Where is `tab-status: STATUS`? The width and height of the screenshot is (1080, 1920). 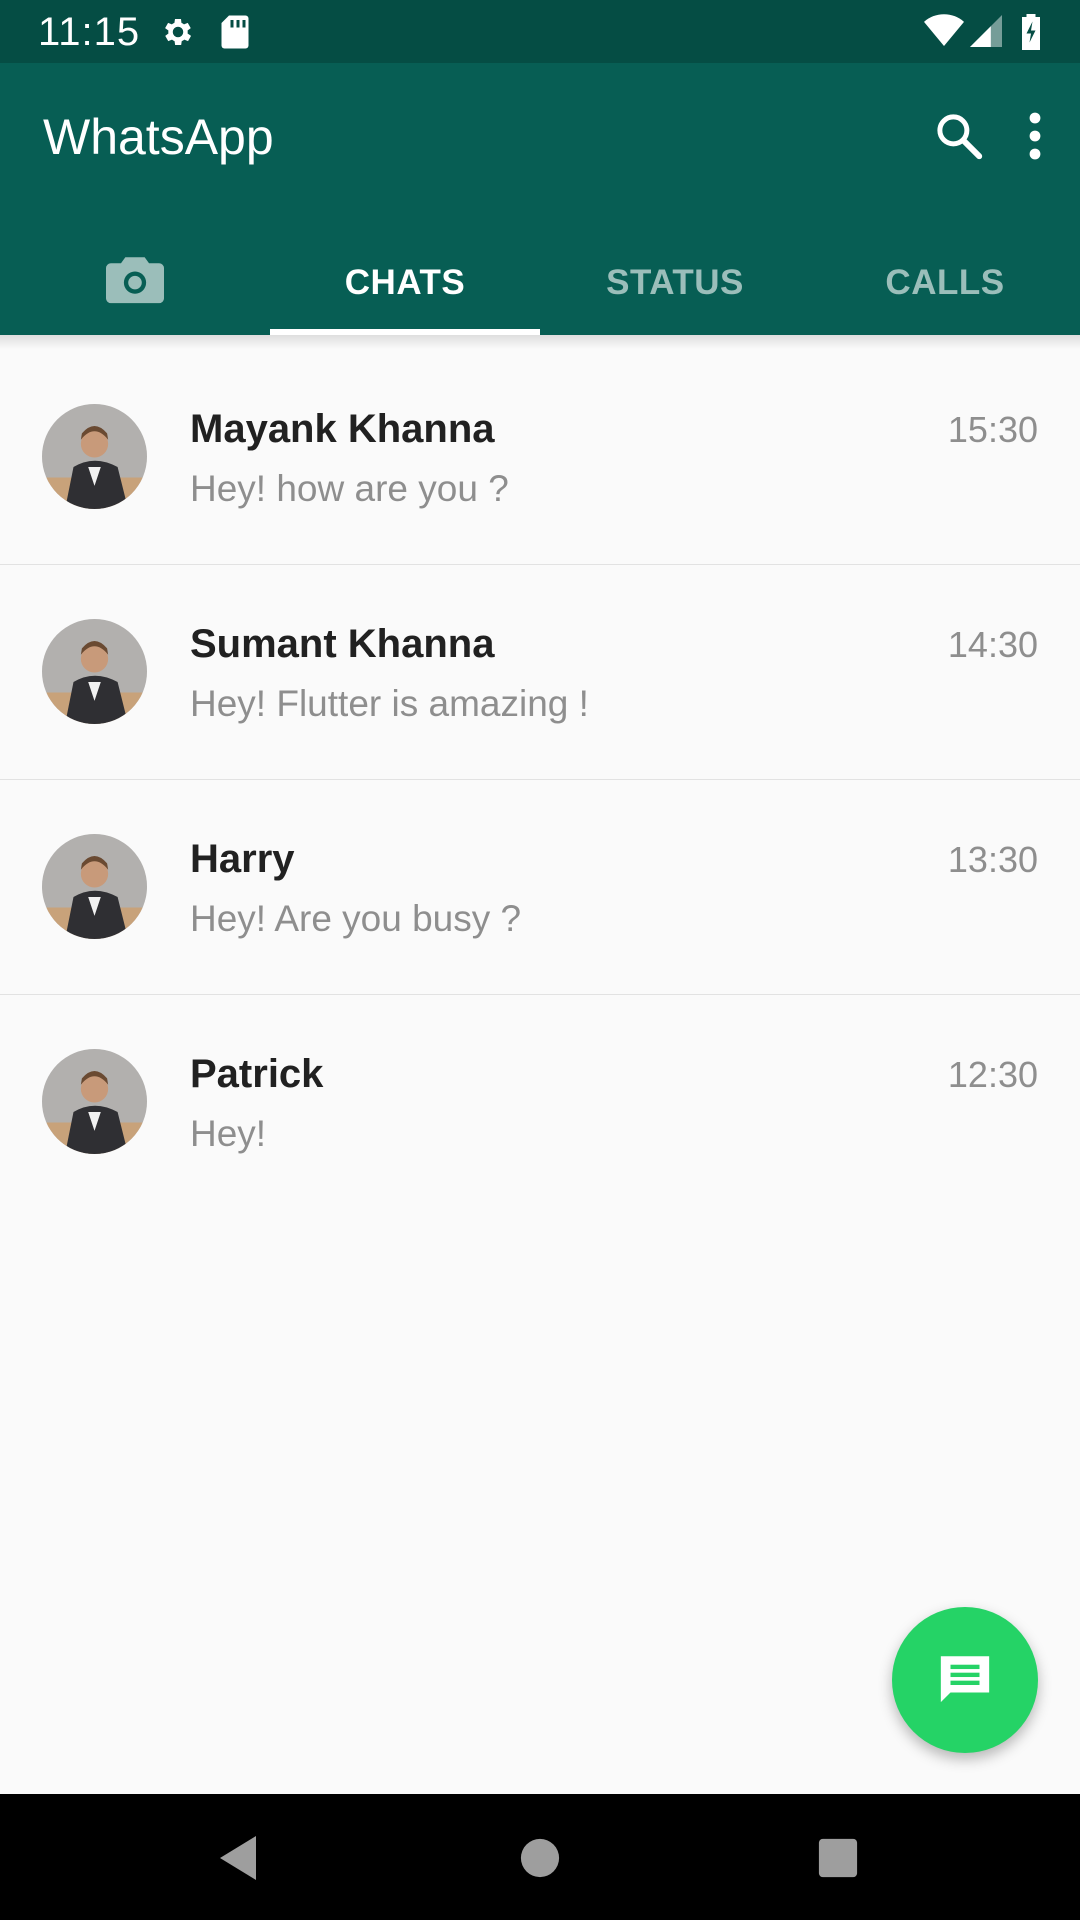 tab-status: STATUS is located at coordinates (675, 283).